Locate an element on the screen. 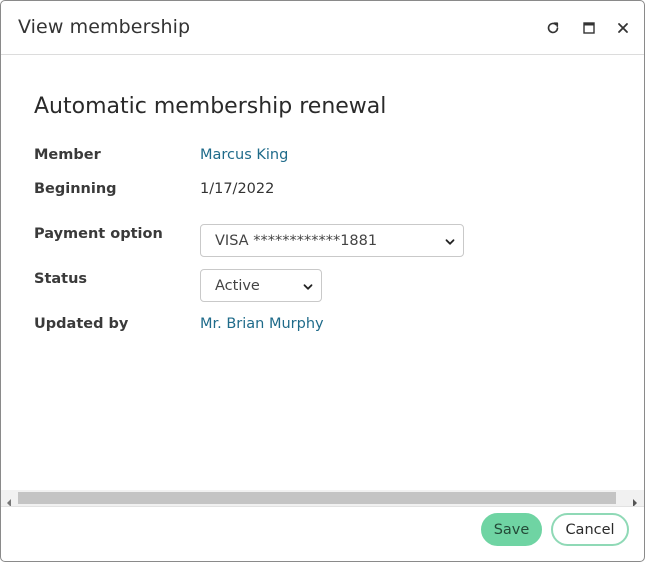  maximize-icon is located at coordinates (589, 28).